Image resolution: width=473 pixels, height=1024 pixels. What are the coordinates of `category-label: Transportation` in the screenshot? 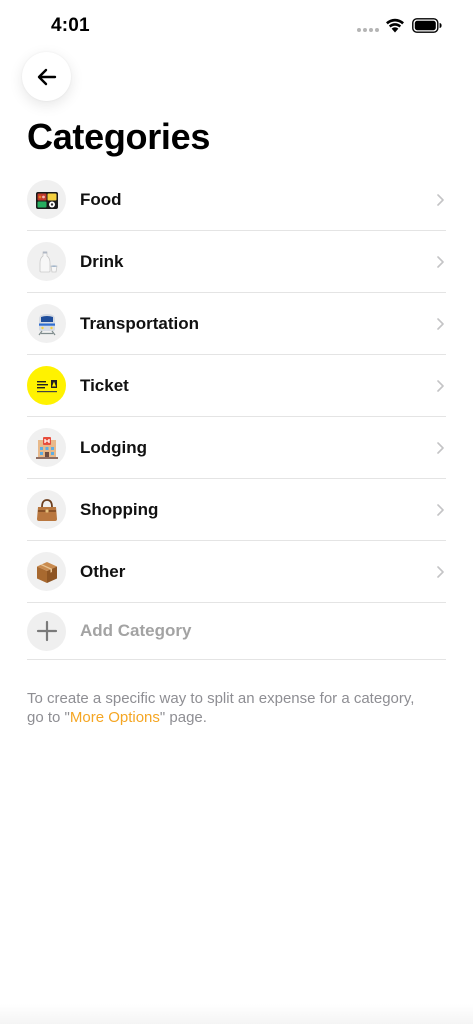 It's located at (140, 323).